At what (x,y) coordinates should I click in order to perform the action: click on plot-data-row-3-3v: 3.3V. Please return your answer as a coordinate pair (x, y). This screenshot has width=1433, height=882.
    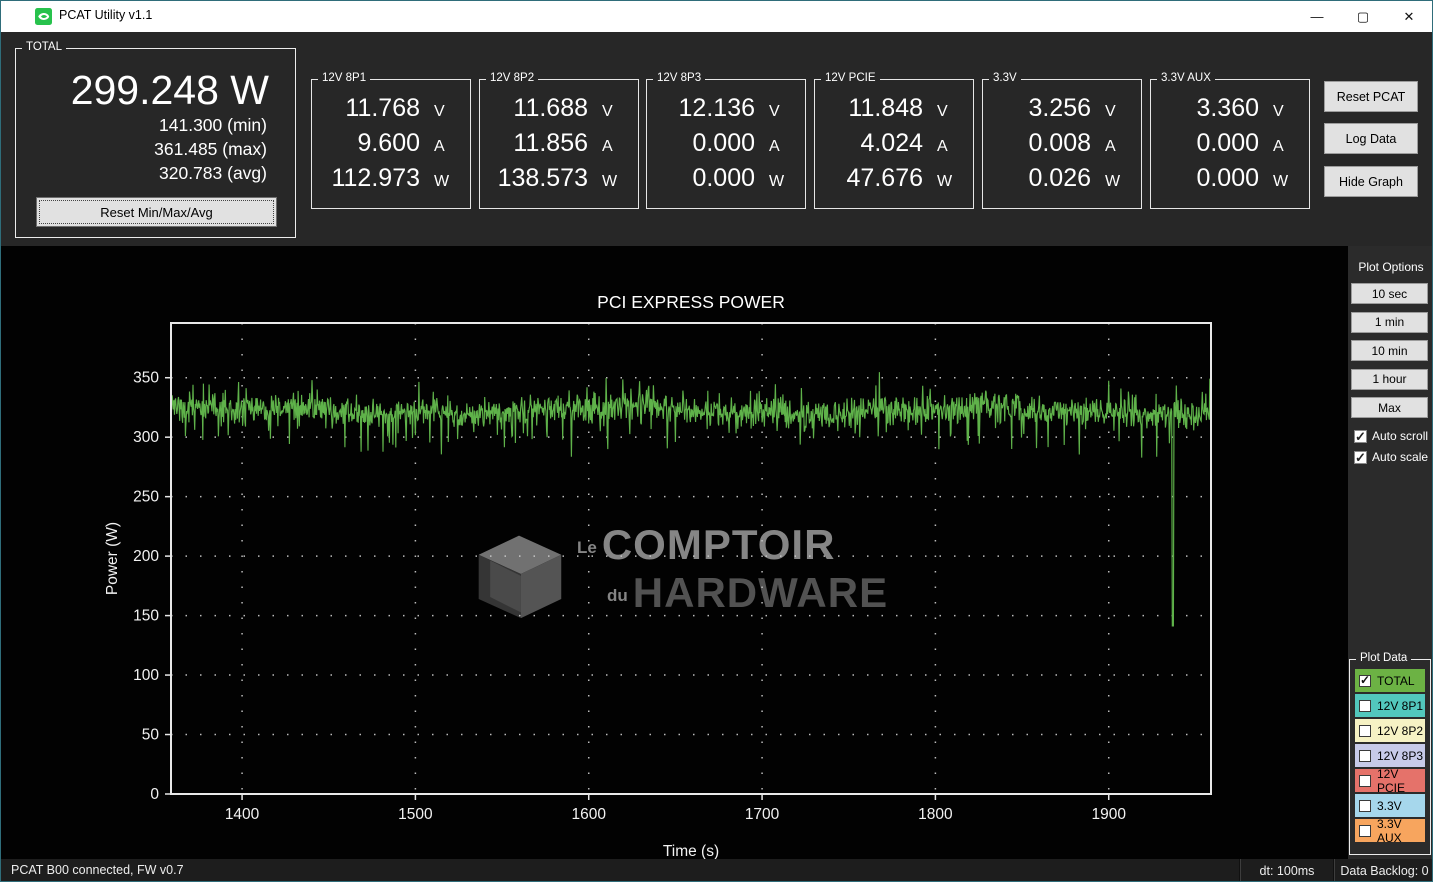
    Looking at the image, I should click on (1390, 805).